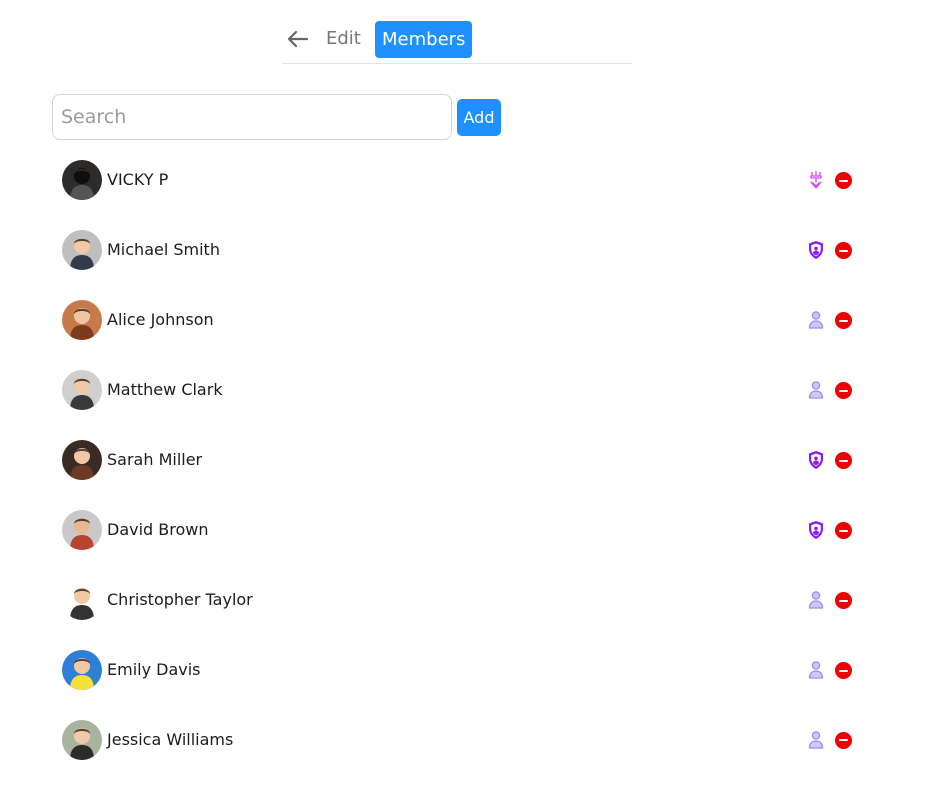  What do you see at coordinates (462, 545) in the screenshot?
I see `member-row: David Brown` at bounding box center [462, 545].